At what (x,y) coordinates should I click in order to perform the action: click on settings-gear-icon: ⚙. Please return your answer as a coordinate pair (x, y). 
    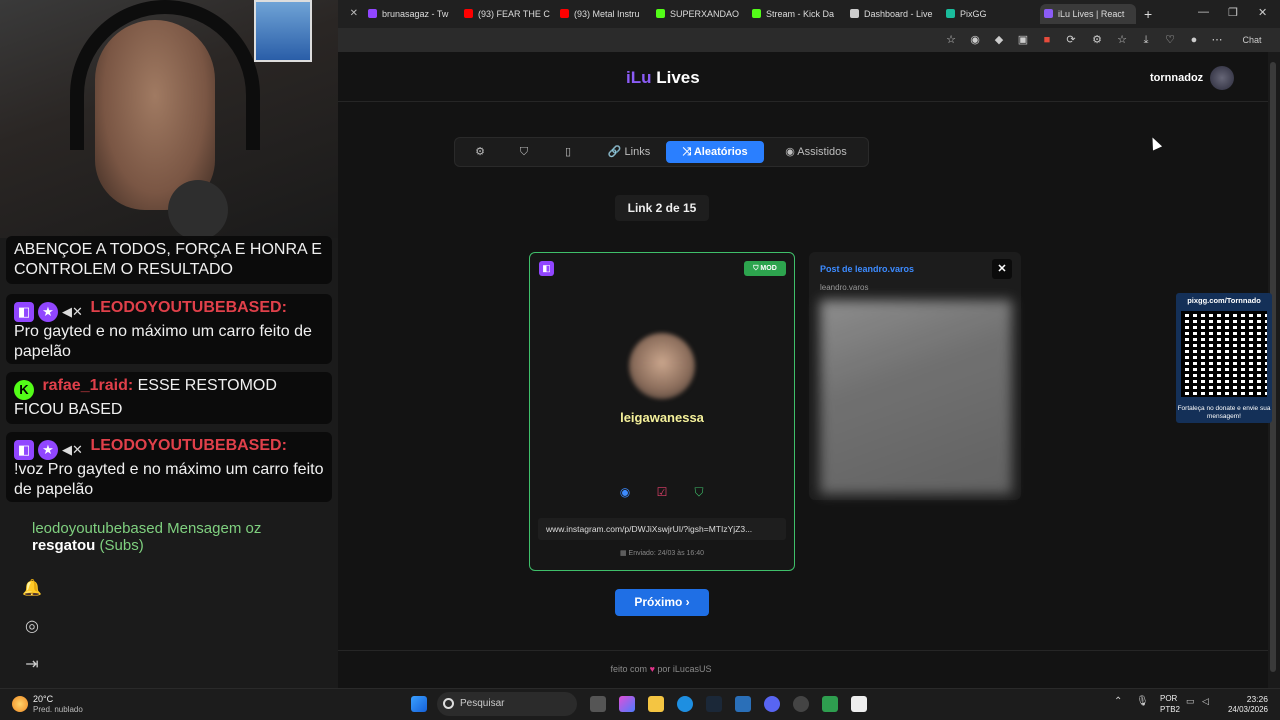
    Looking at the image, I should click on (480, 152).